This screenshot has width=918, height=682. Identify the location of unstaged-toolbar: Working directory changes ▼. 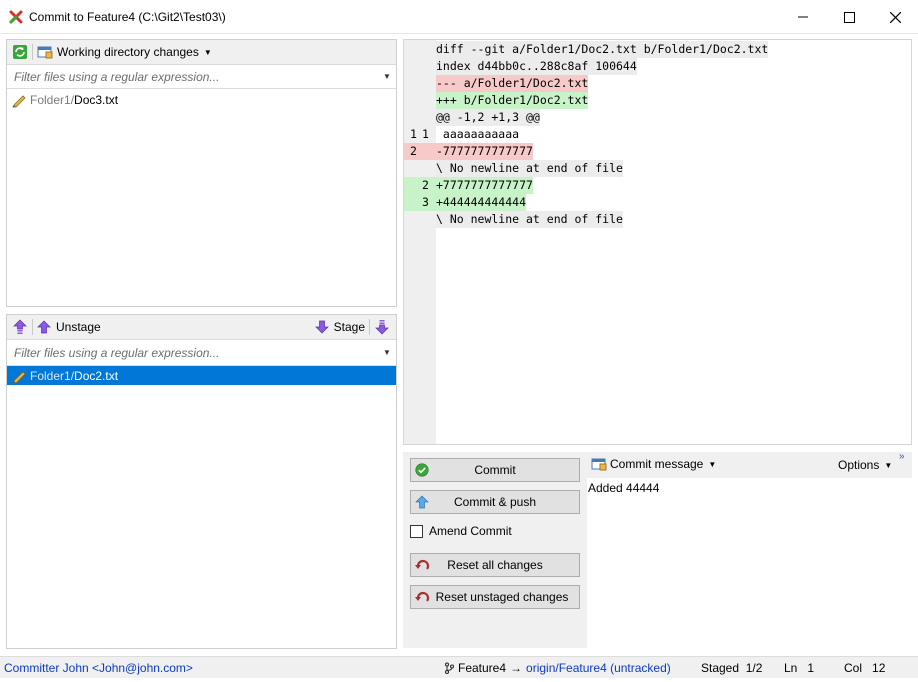
(201, 52).